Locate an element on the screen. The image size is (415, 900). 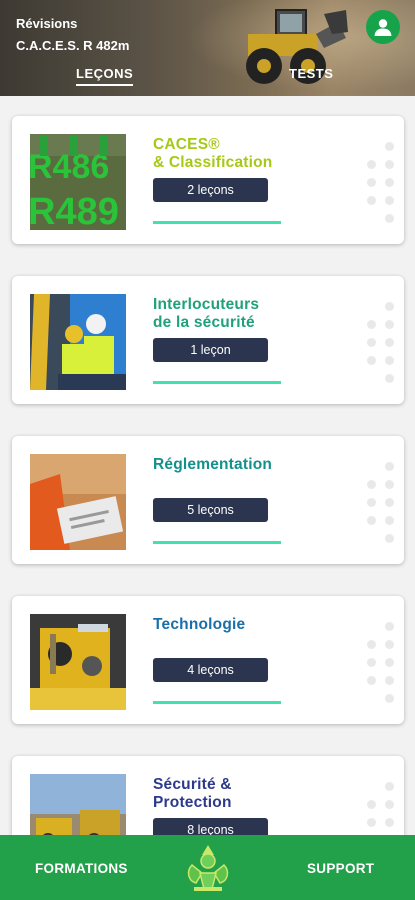
lesson-title: Technologie is located at coordinates (199, 624).